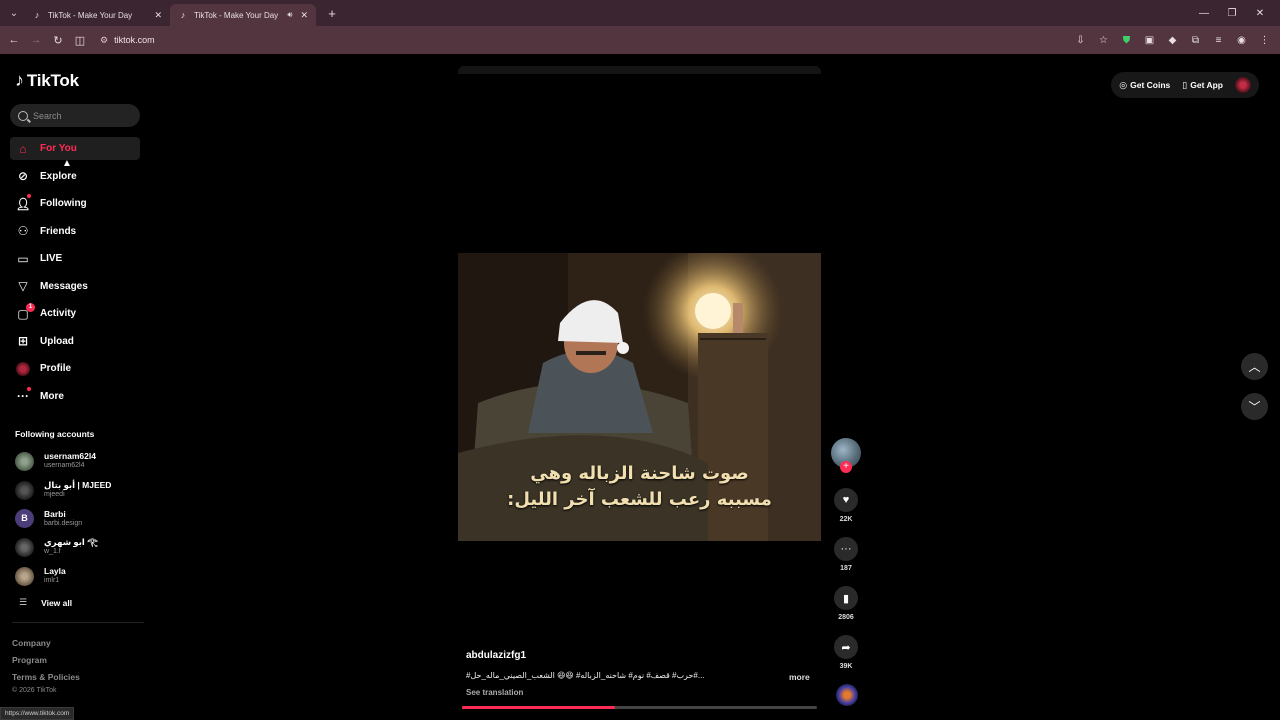 The image size is (1280, 720). I want to click on account-name: ابو شهري 𓂀, so click(71, 542).